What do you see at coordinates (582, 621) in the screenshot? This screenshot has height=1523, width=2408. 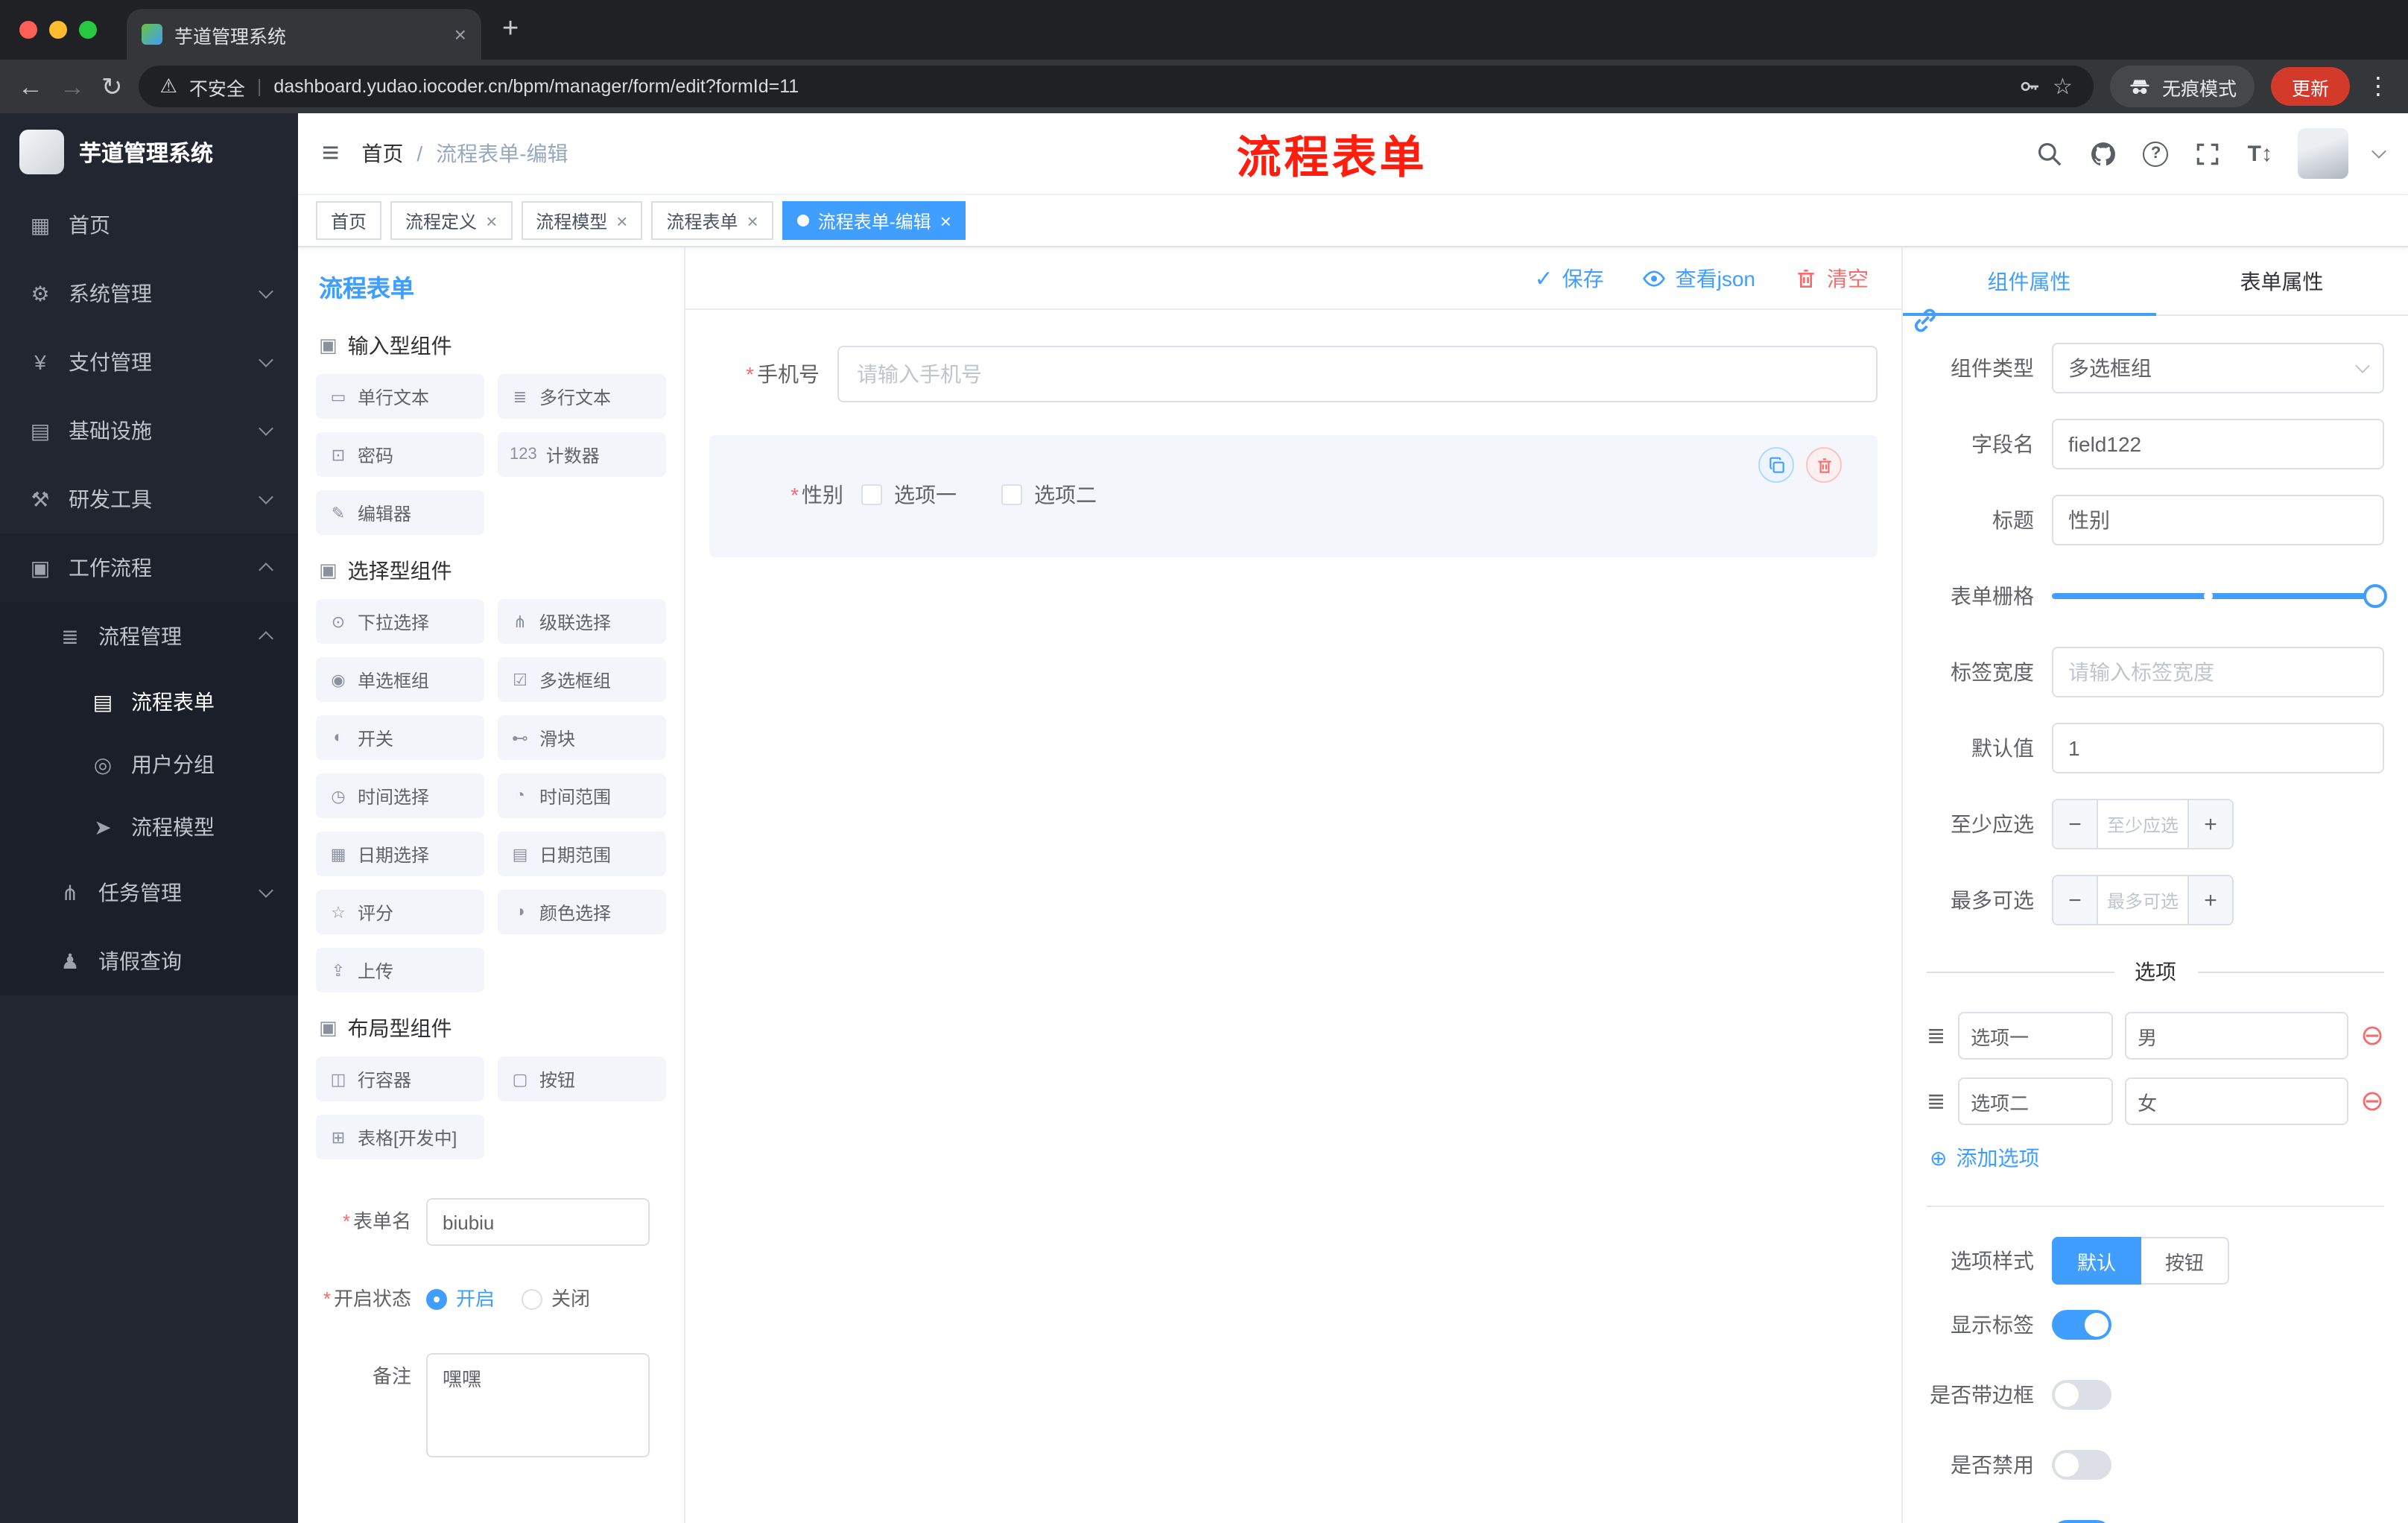 I see `chip-cascader: ⋔ 级联选择` at bounding box center [582, 621].